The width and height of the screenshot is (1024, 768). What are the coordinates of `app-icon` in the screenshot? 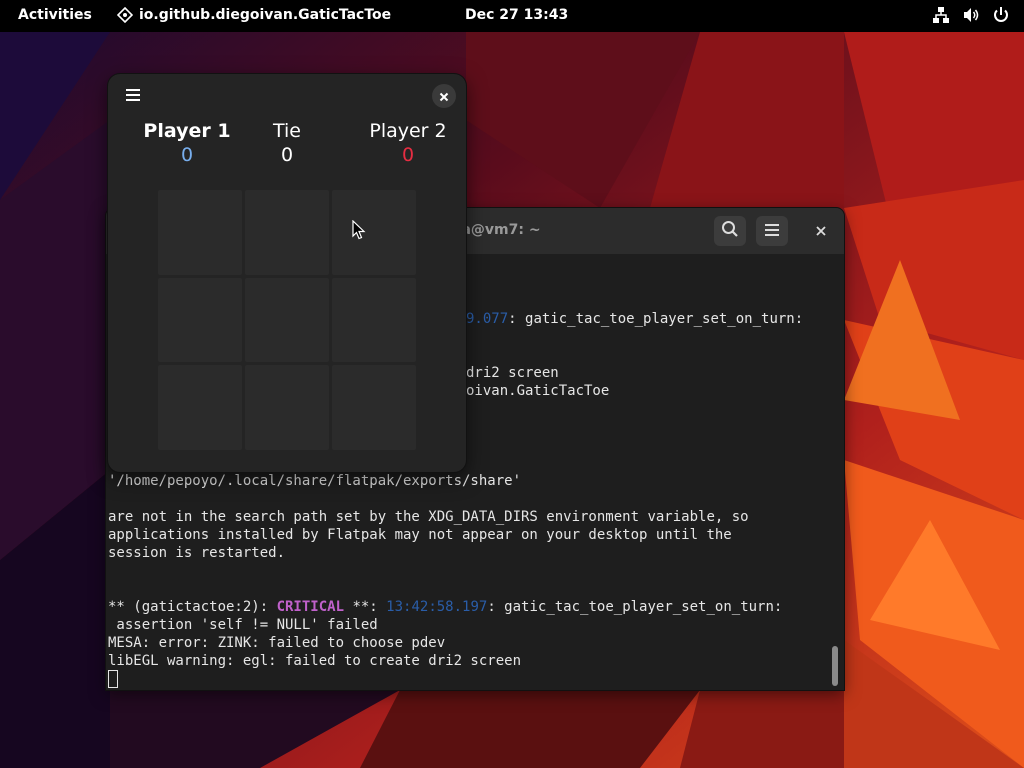 It's located at (125, 15).